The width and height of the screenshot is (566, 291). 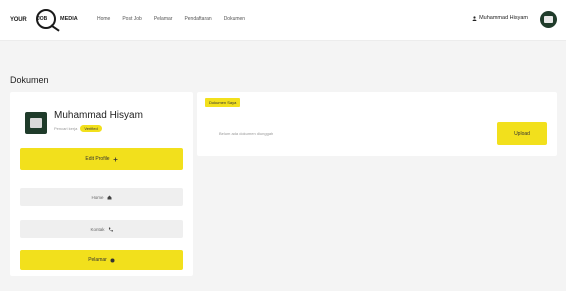 What do you see at coordinates (163, 19) in the screenshot?
I see `nav-pelamar: Pelamar` at bounding box center [163, 19].